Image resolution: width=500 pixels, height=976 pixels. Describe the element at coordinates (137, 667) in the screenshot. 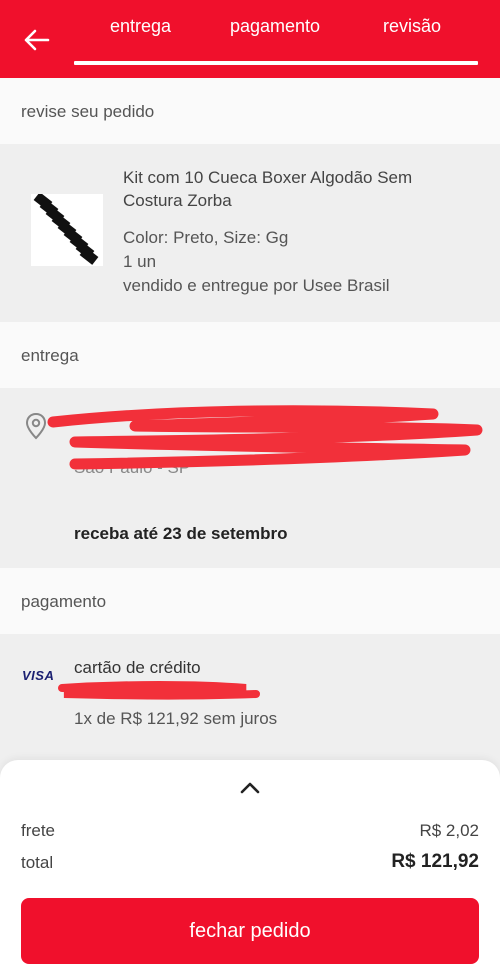

I see `payment-method: cartão de crédito` at that location.